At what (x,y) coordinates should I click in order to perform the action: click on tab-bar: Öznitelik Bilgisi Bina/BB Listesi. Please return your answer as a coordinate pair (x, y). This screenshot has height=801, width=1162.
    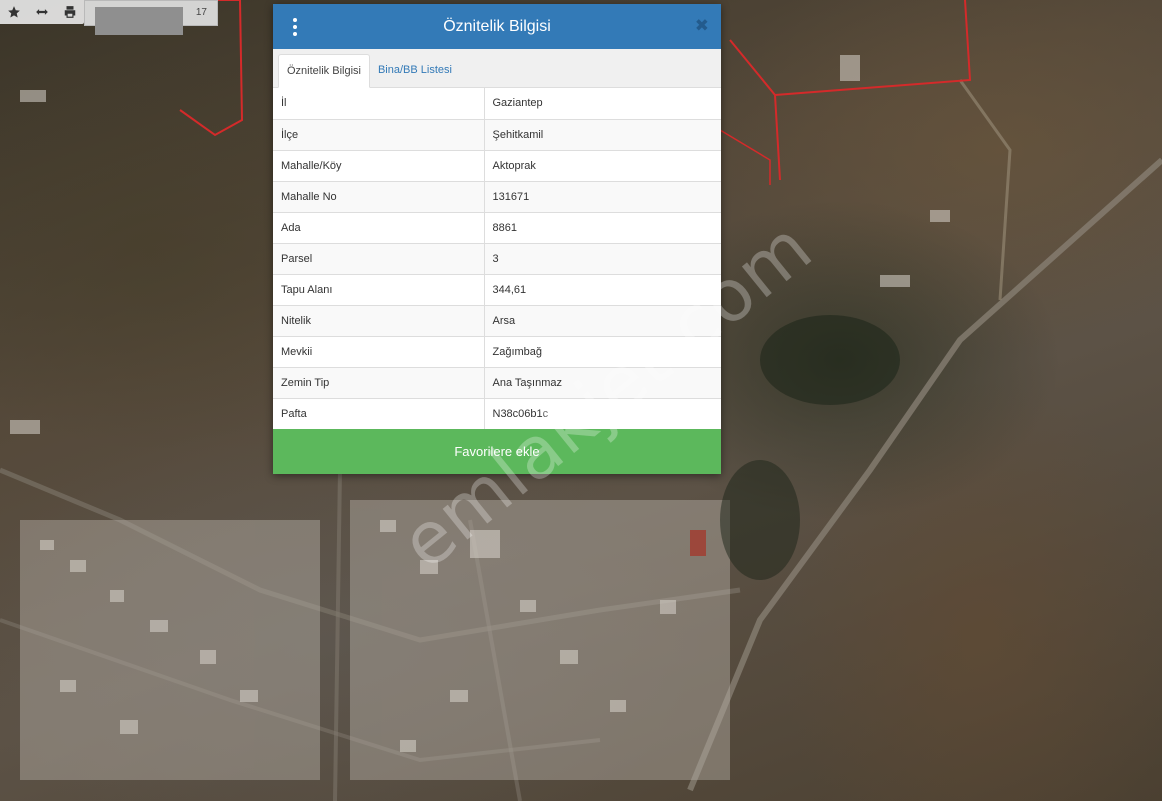
    Looking at the image, I should click on (497, 68).